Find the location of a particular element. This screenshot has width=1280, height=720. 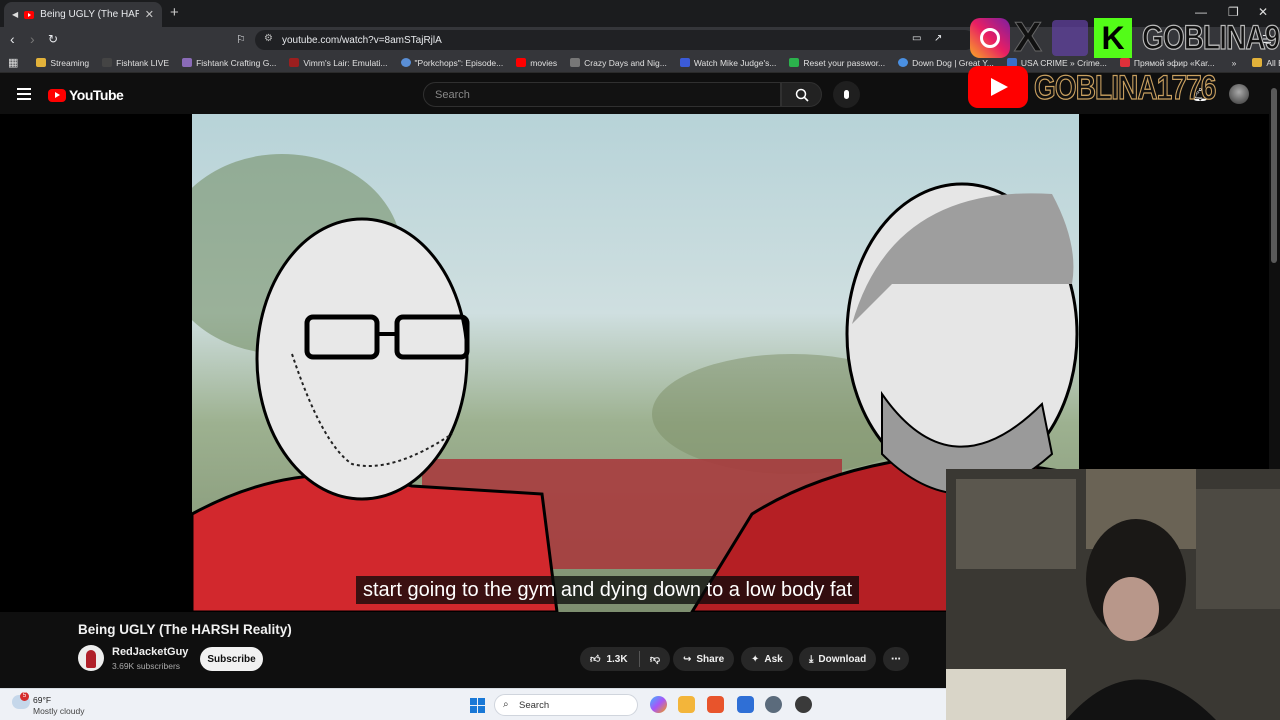

search-icon is located at coordinates (802, 95).